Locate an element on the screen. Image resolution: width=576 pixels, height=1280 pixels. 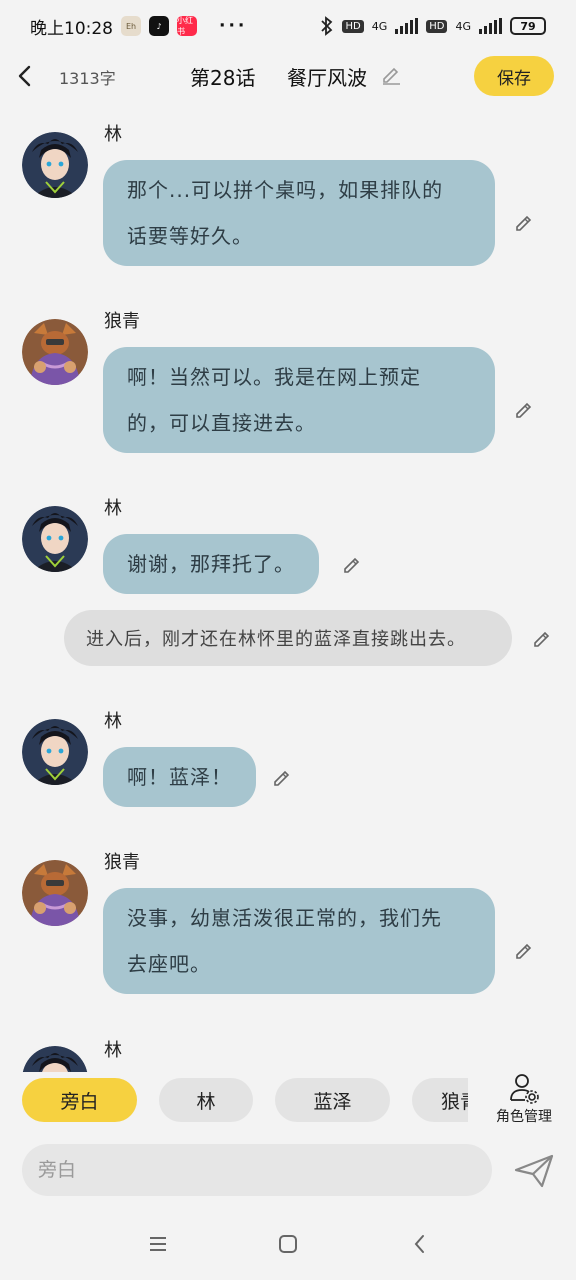
dialogue-line: 话要等好久。 is located at coordinates (190, 236).